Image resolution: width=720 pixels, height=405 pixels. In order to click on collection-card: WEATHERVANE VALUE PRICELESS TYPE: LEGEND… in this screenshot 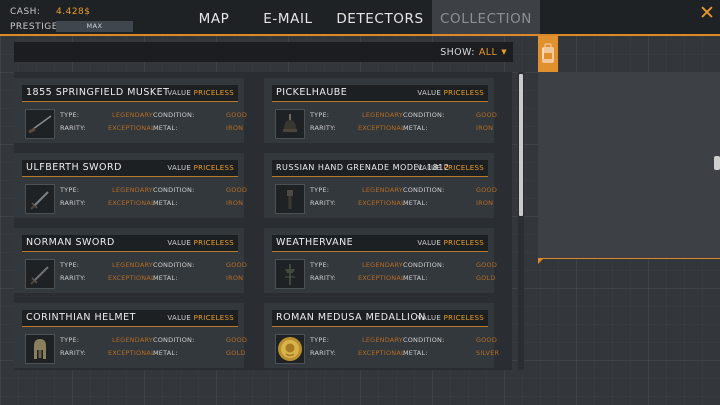, I will do `click(381, 260)`.